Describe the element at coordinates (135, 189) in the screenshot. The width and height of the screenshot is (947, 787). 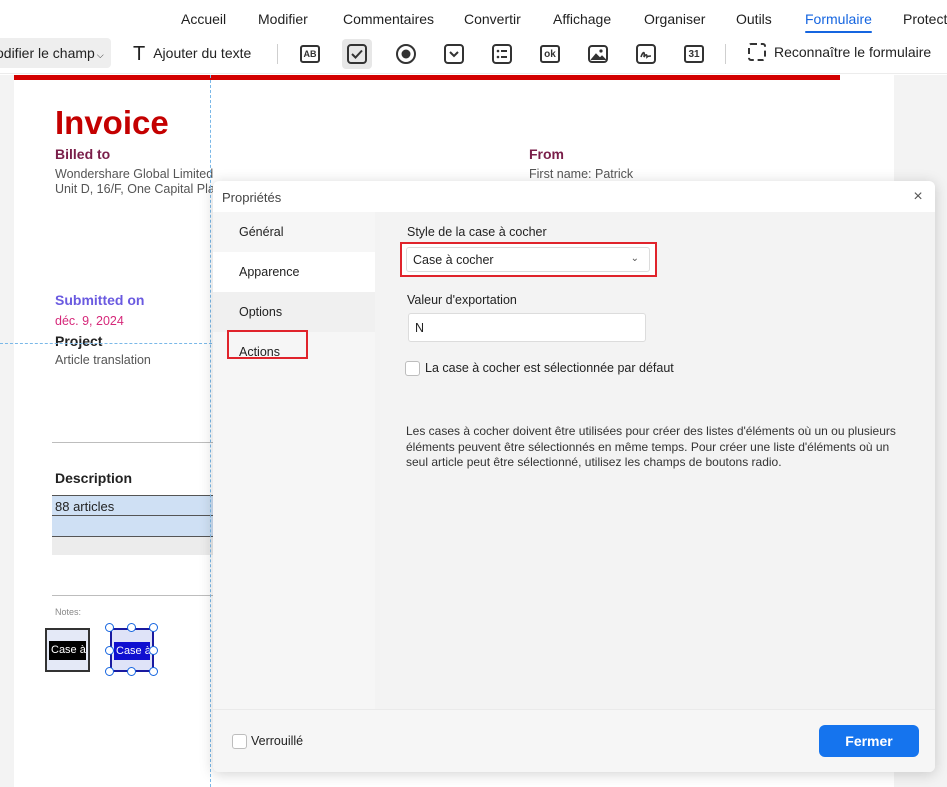
I see `billed-line-2: Unit D, 16/F, One Capital Pla` at that location.